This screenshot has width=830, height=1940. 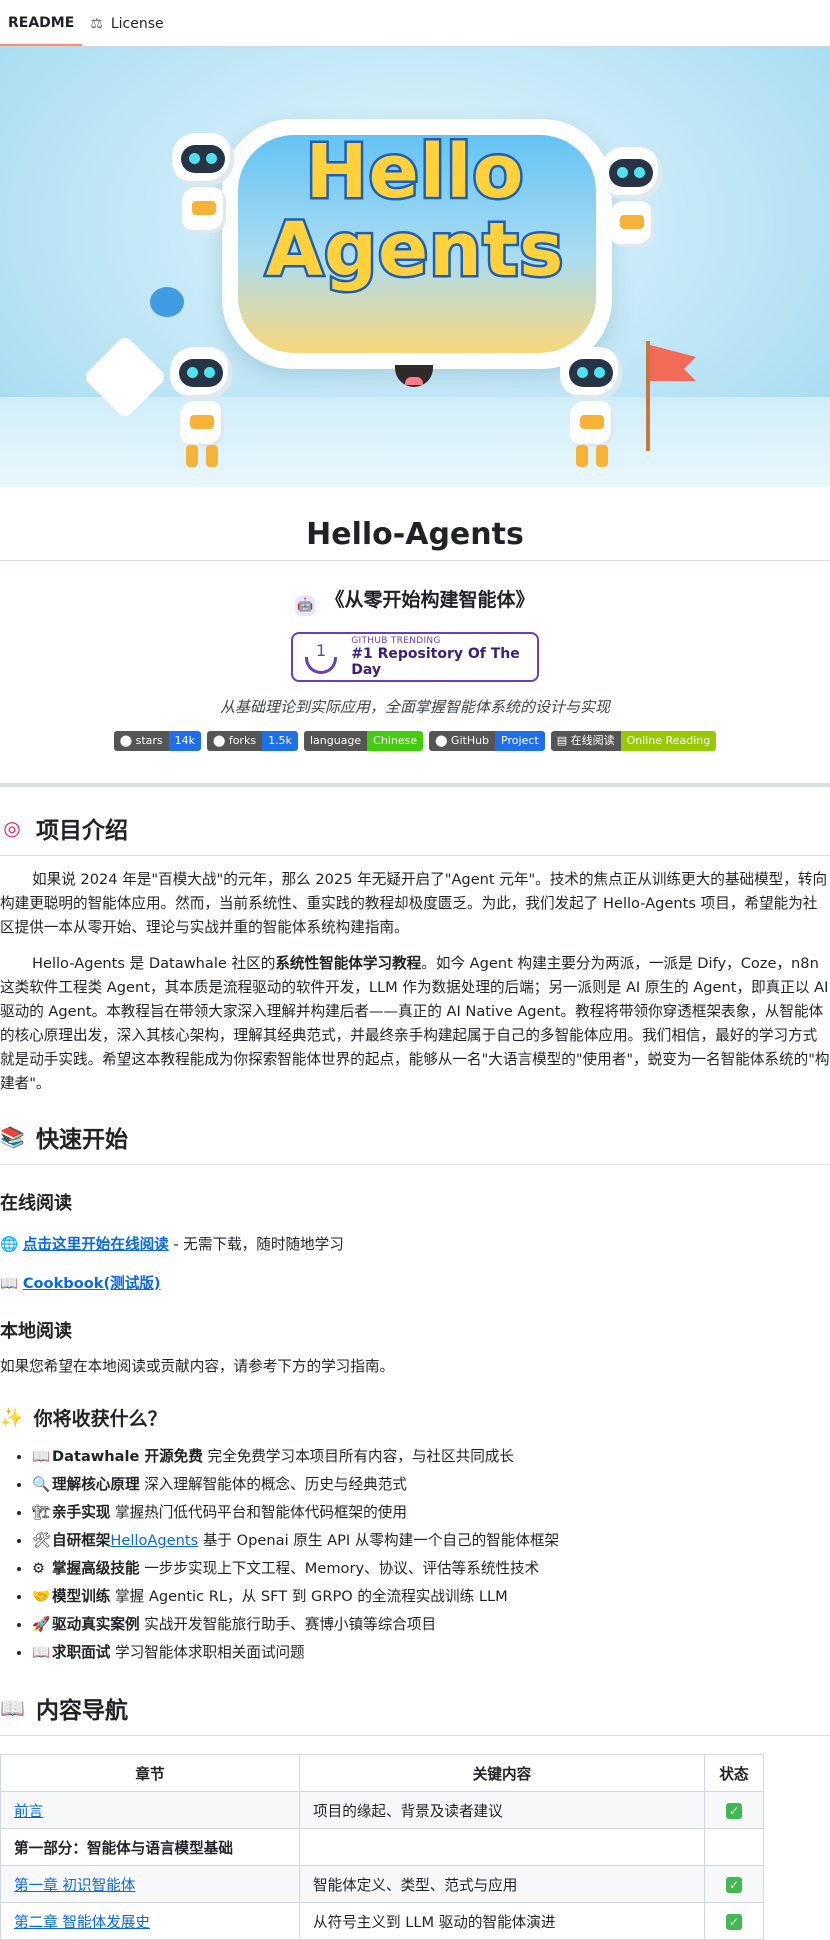 I want to click on badge-language: language Chinese, so click(x=363, y=741).